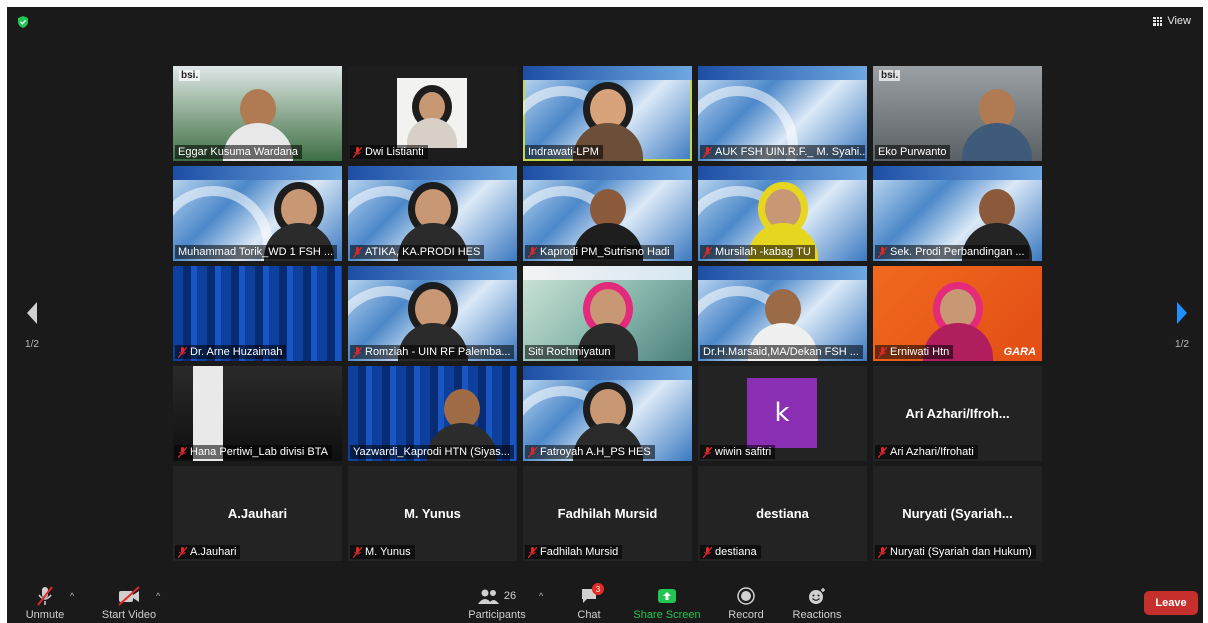 The width and height of the screenshot is (1208, 623). Describe the element at coordinates (890, 75) in the screenshot. I see `bsi-logo: bsi.` at that location.